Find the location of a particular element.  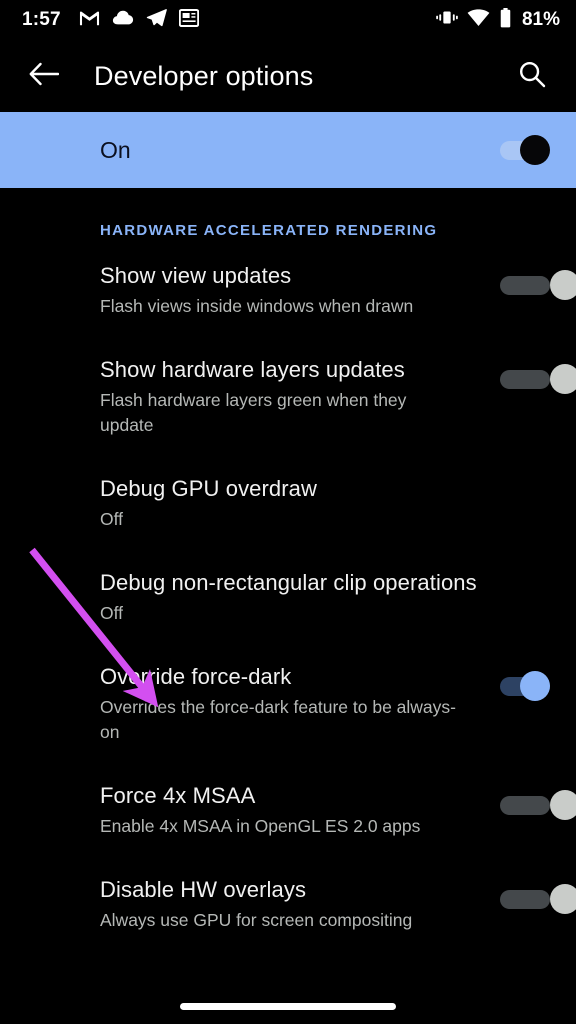

row-title: Debug non-rectangular clip operations is located at coordinates (288, 582).